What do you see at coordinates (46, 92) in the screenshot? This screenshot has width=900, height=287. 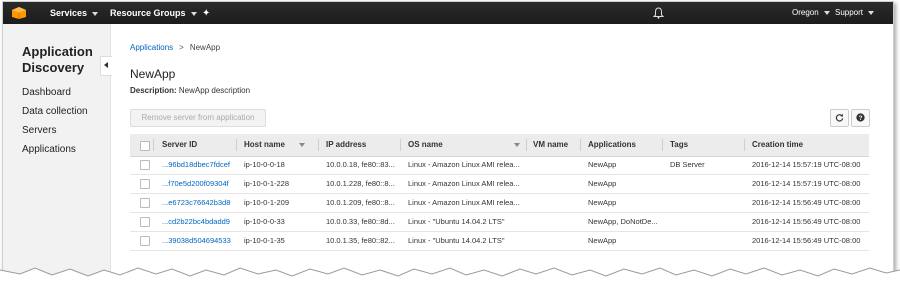 I see `sidebar-item-dashboard: Dashboard` at bounding box center [46, 92].